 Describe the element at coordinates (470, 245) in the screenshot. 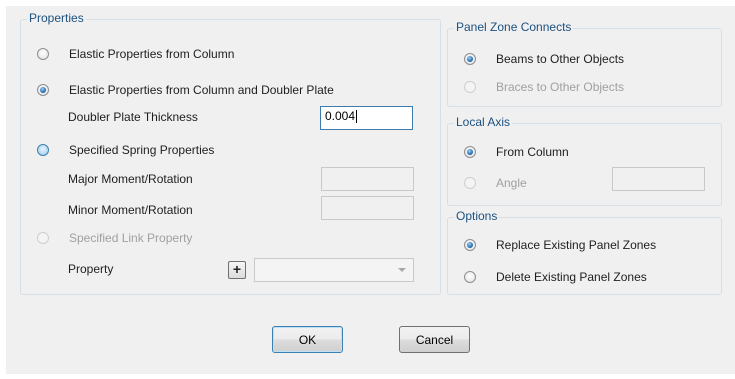

I see `radio-replace-panel-zones-button` at that location.